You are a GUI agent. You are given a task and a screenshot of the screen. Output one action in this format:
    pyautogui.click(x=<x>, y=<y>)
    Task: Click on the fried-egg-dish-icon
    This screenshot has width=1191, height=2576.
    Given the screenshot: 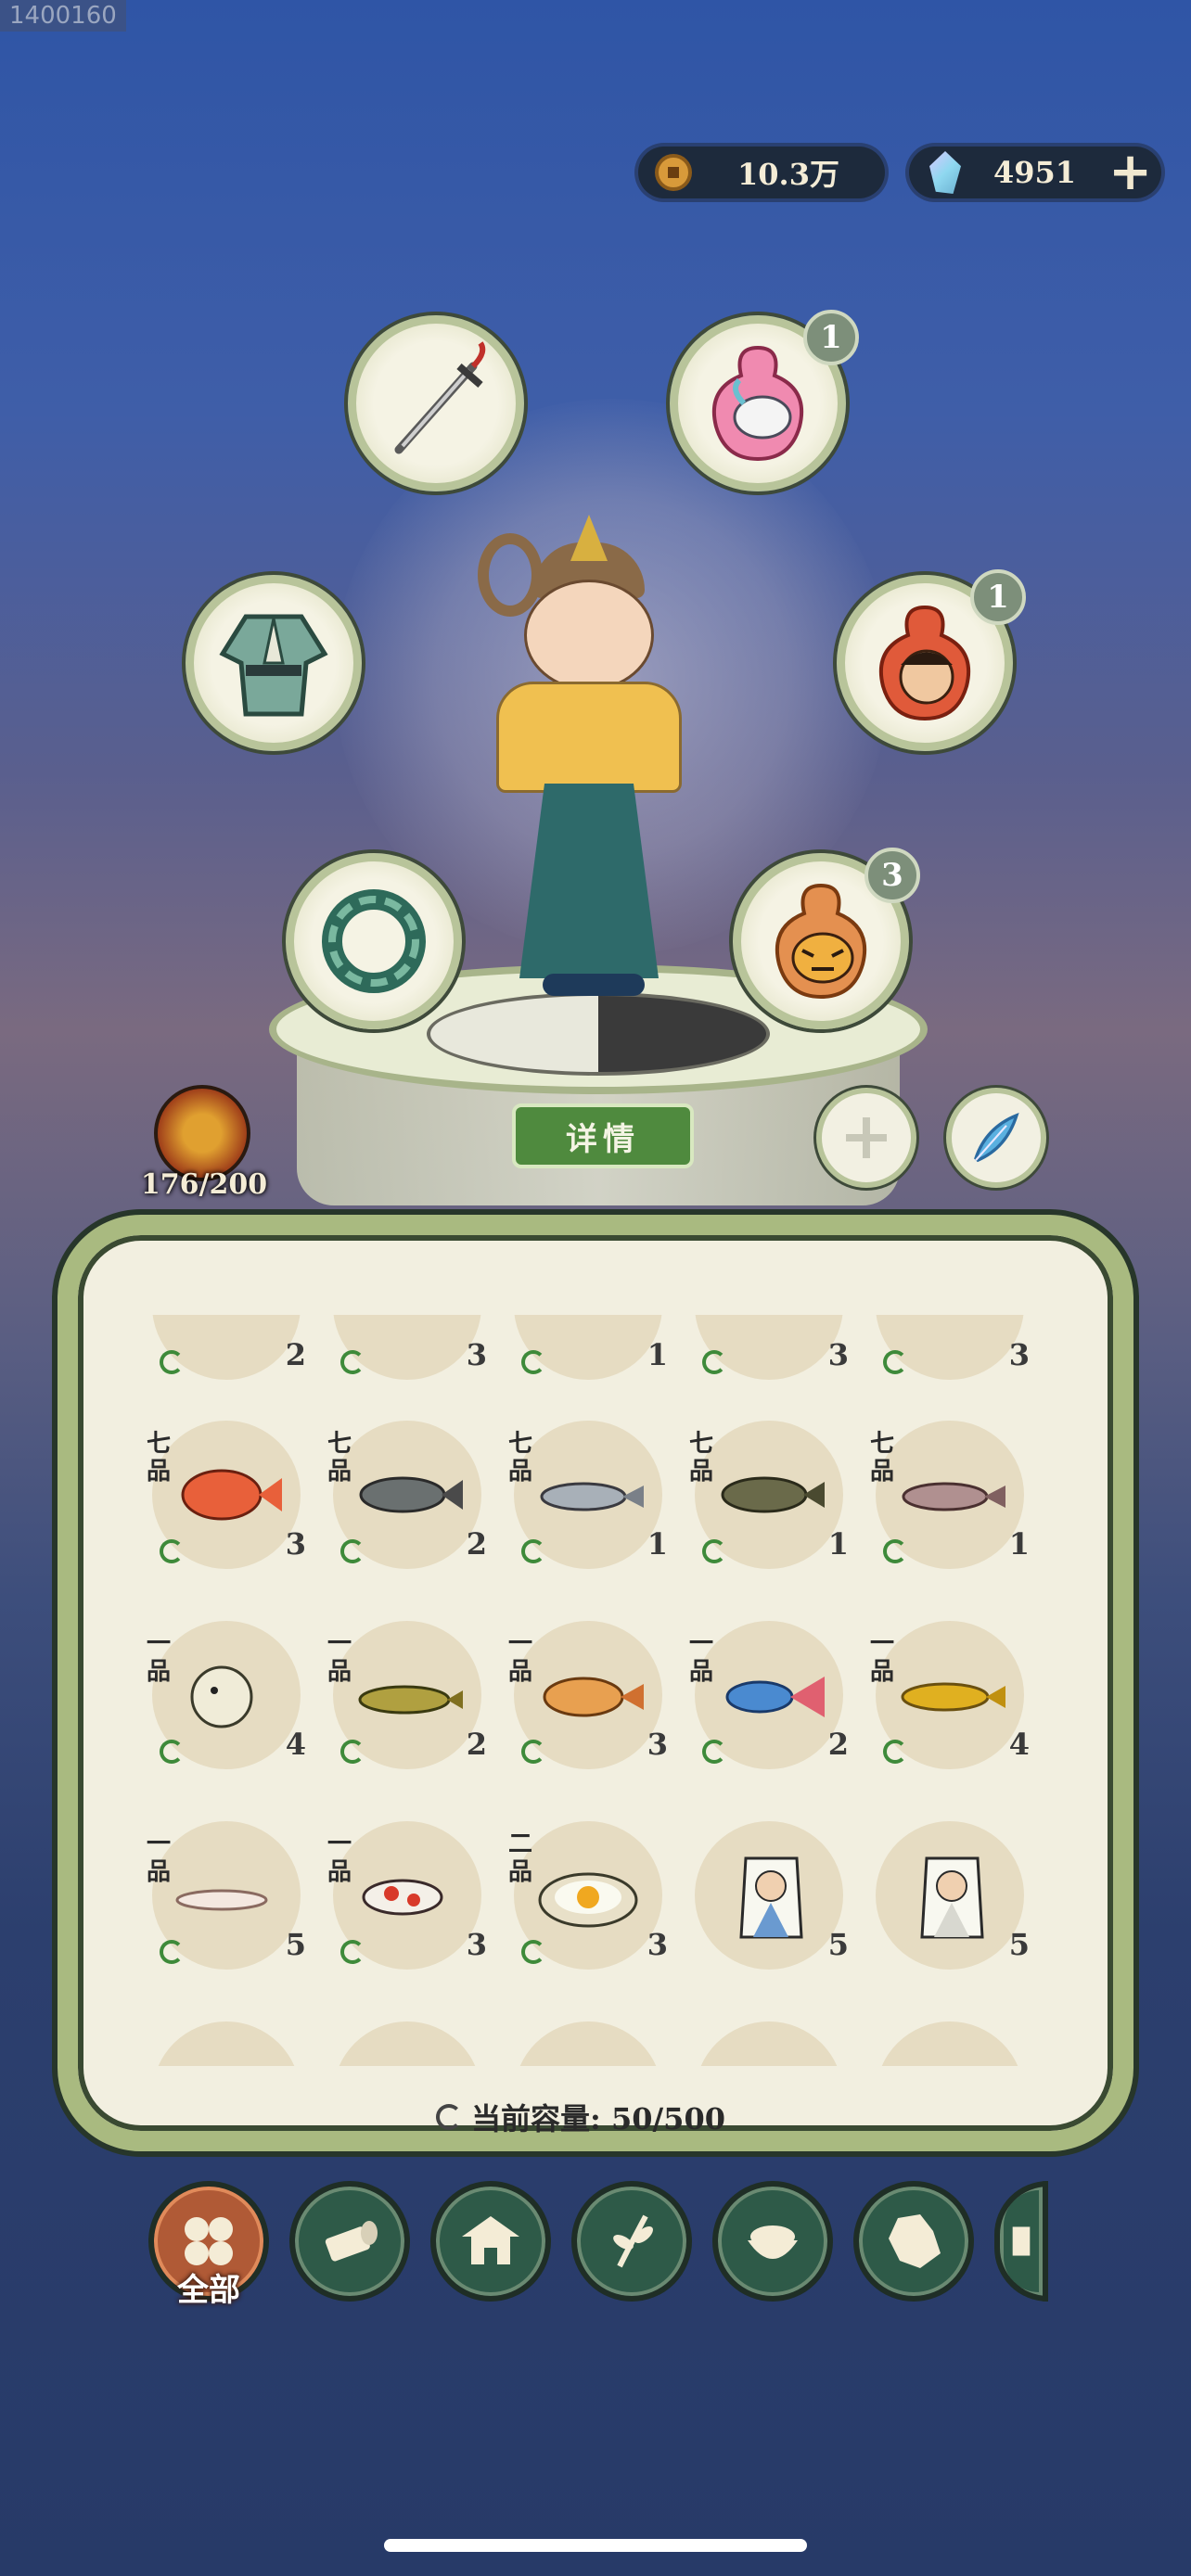 What is the action you would take?
    pyautogui.click(x=588, y=1900)
    